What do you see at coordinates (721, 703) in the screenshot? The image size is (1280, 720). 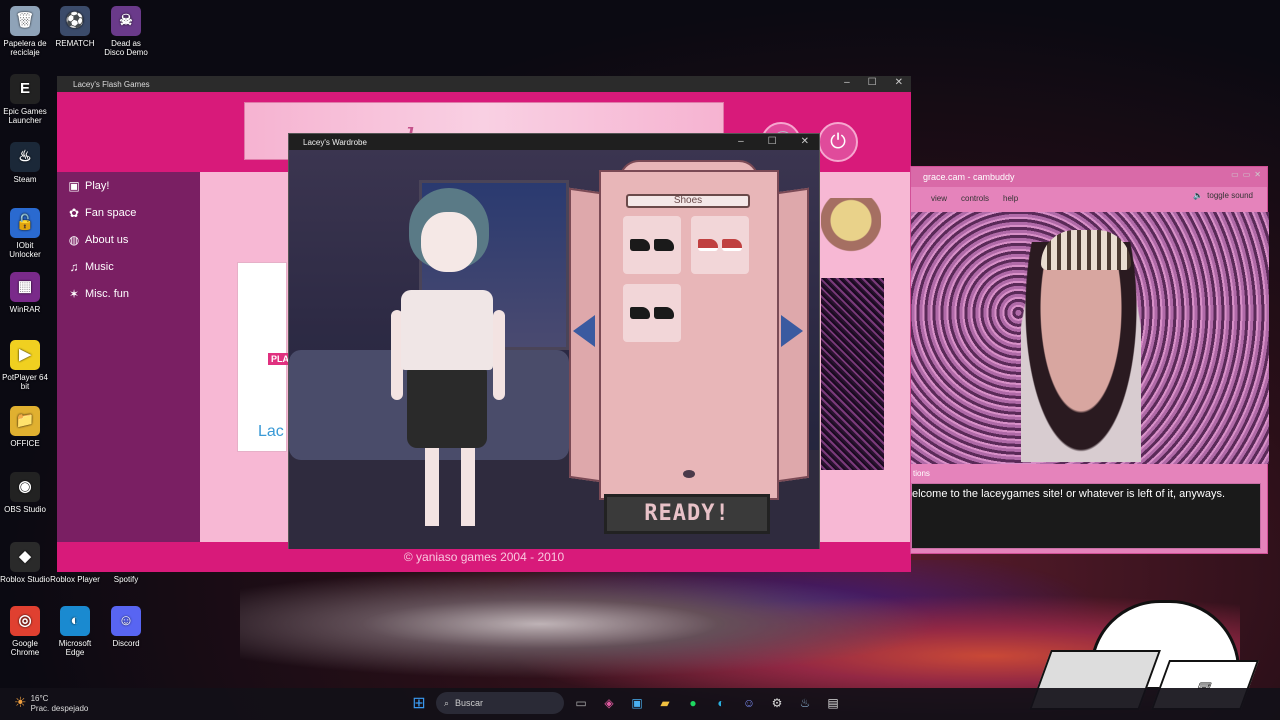 I see `edge-icon: ◐` at bounding box center [721, 703].